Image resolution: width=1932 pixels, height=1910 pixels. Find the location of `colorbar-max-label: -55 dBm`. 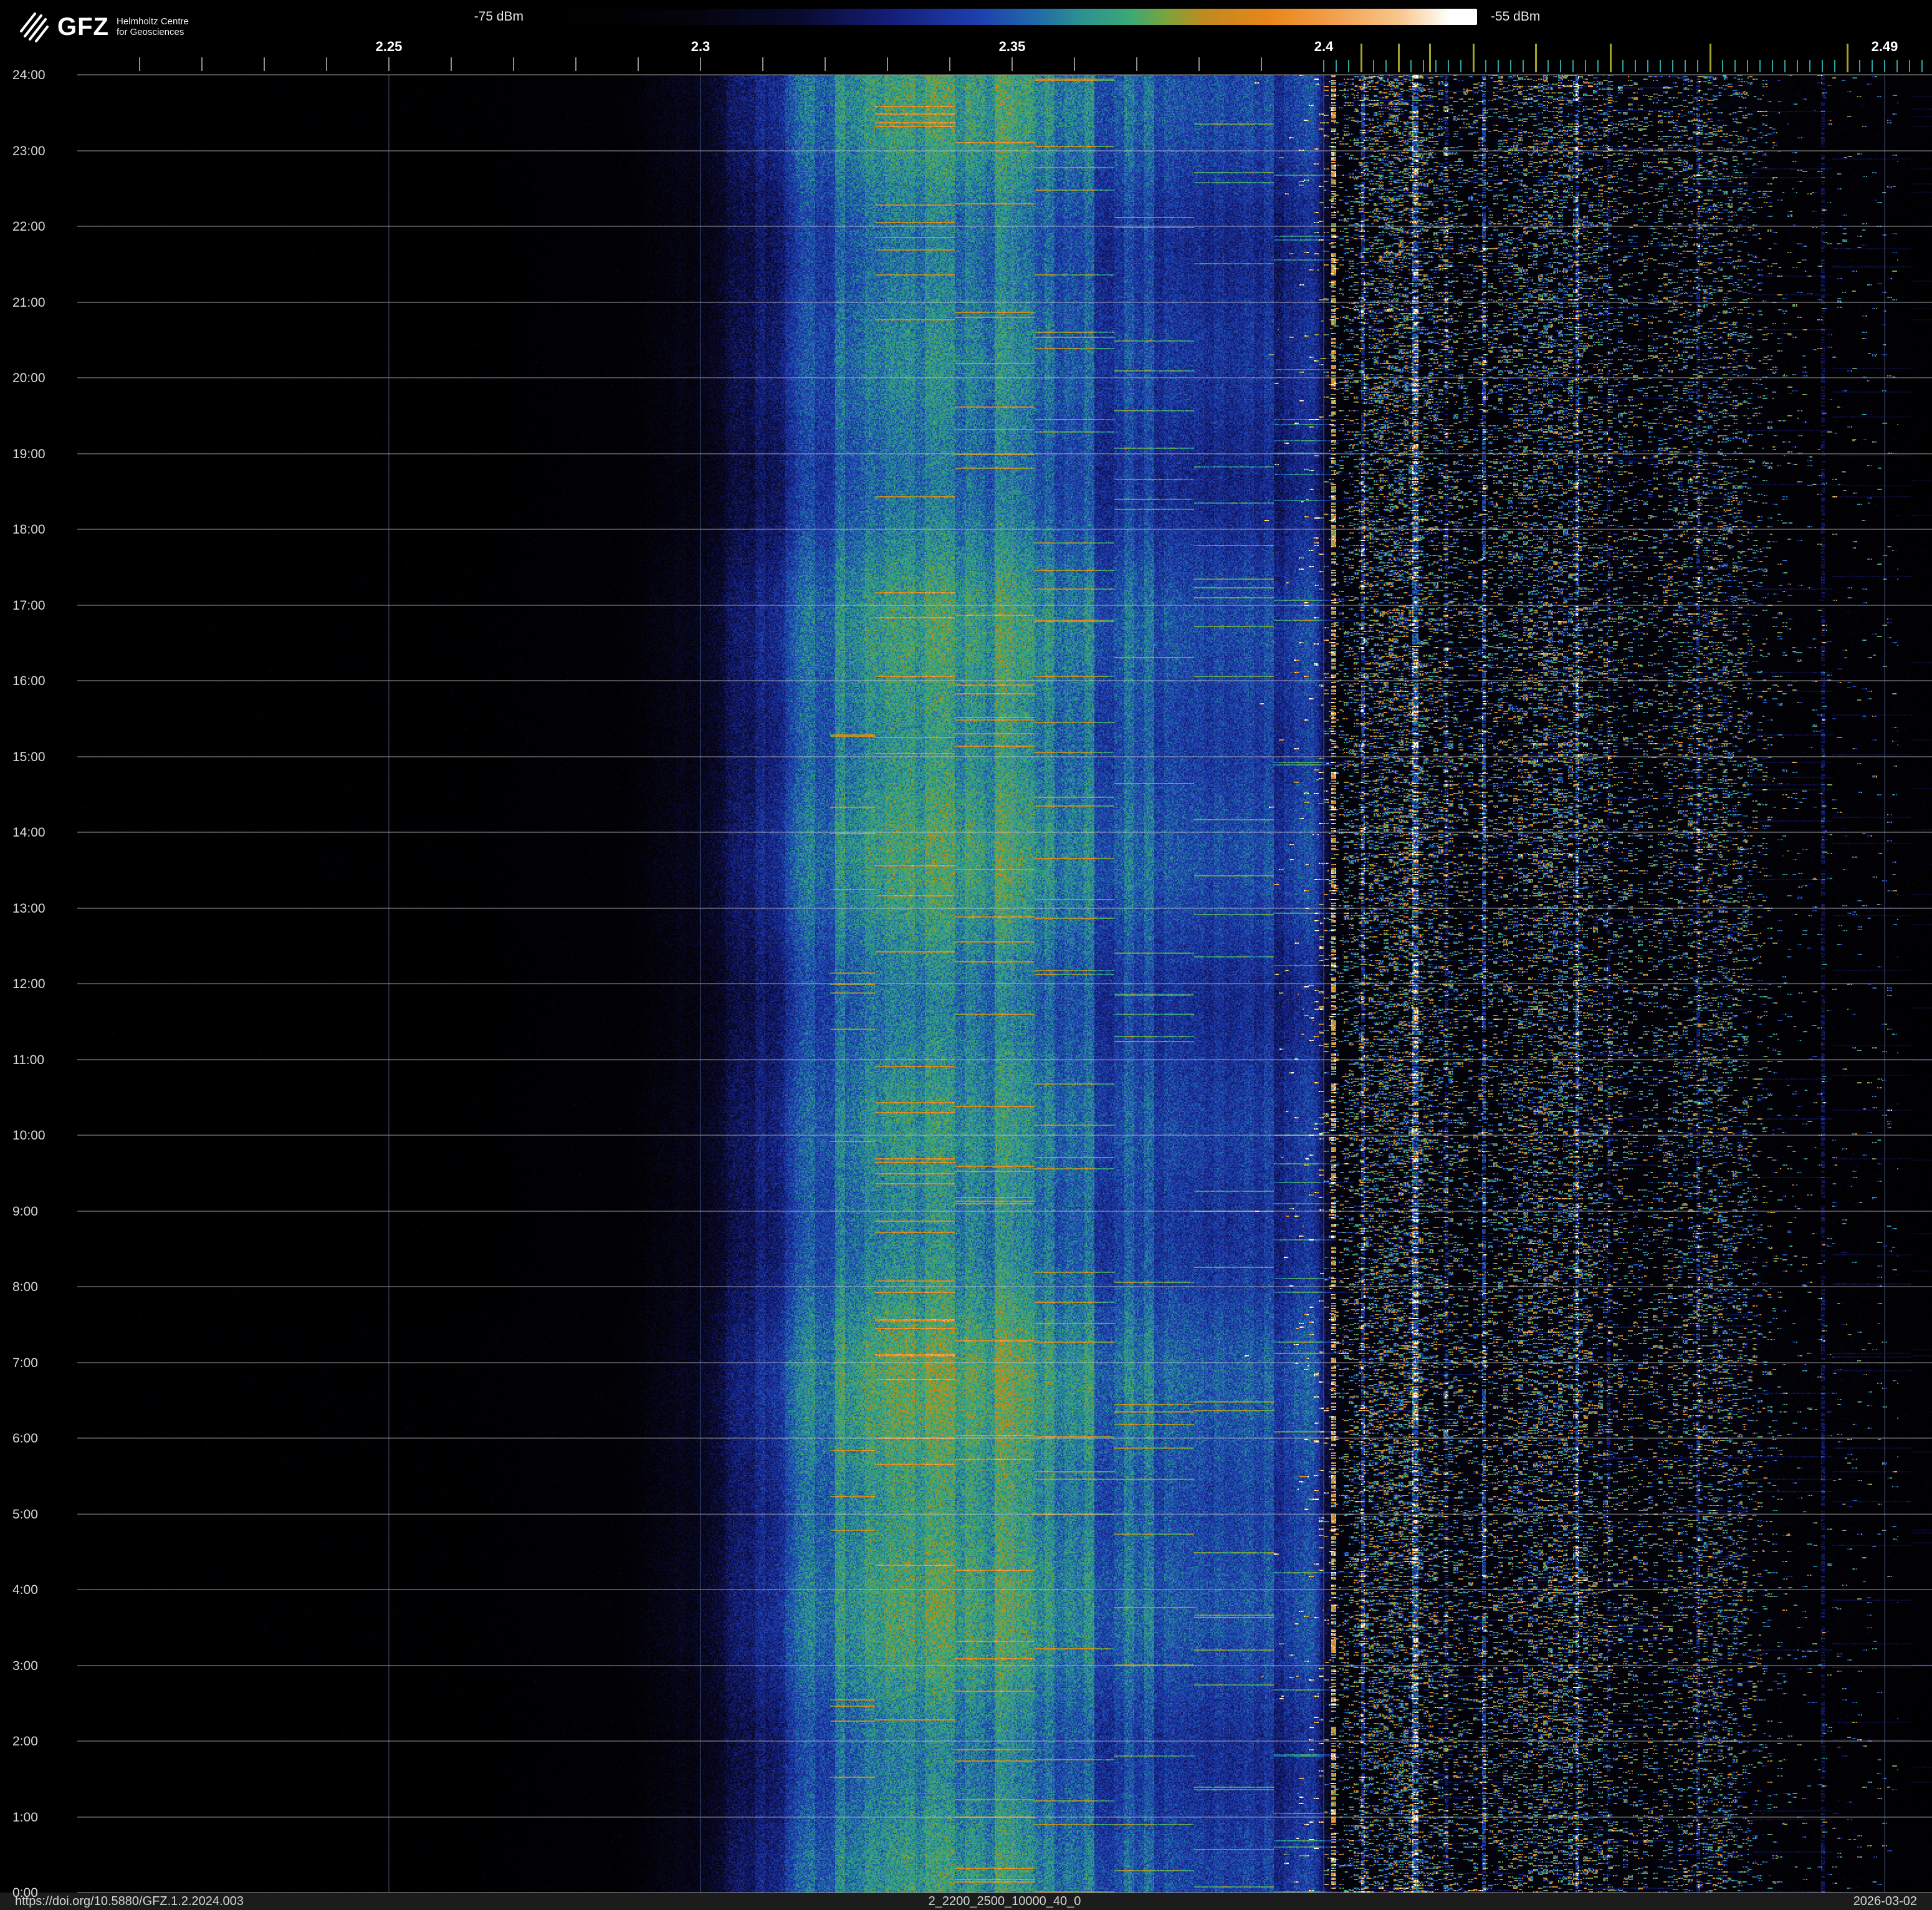

colorbar-max-label: -55 dBm is located at coordinates (1516, 16).